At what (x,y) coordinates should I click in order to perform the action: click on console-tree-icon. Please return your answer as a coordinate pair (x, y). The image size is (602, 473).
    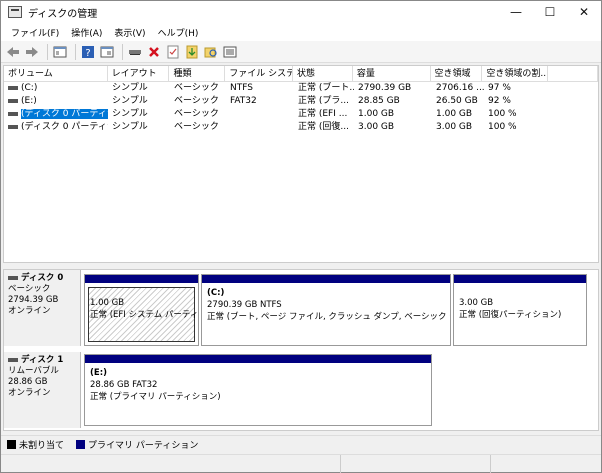
    Looking at the image, I should click on (60, 52).